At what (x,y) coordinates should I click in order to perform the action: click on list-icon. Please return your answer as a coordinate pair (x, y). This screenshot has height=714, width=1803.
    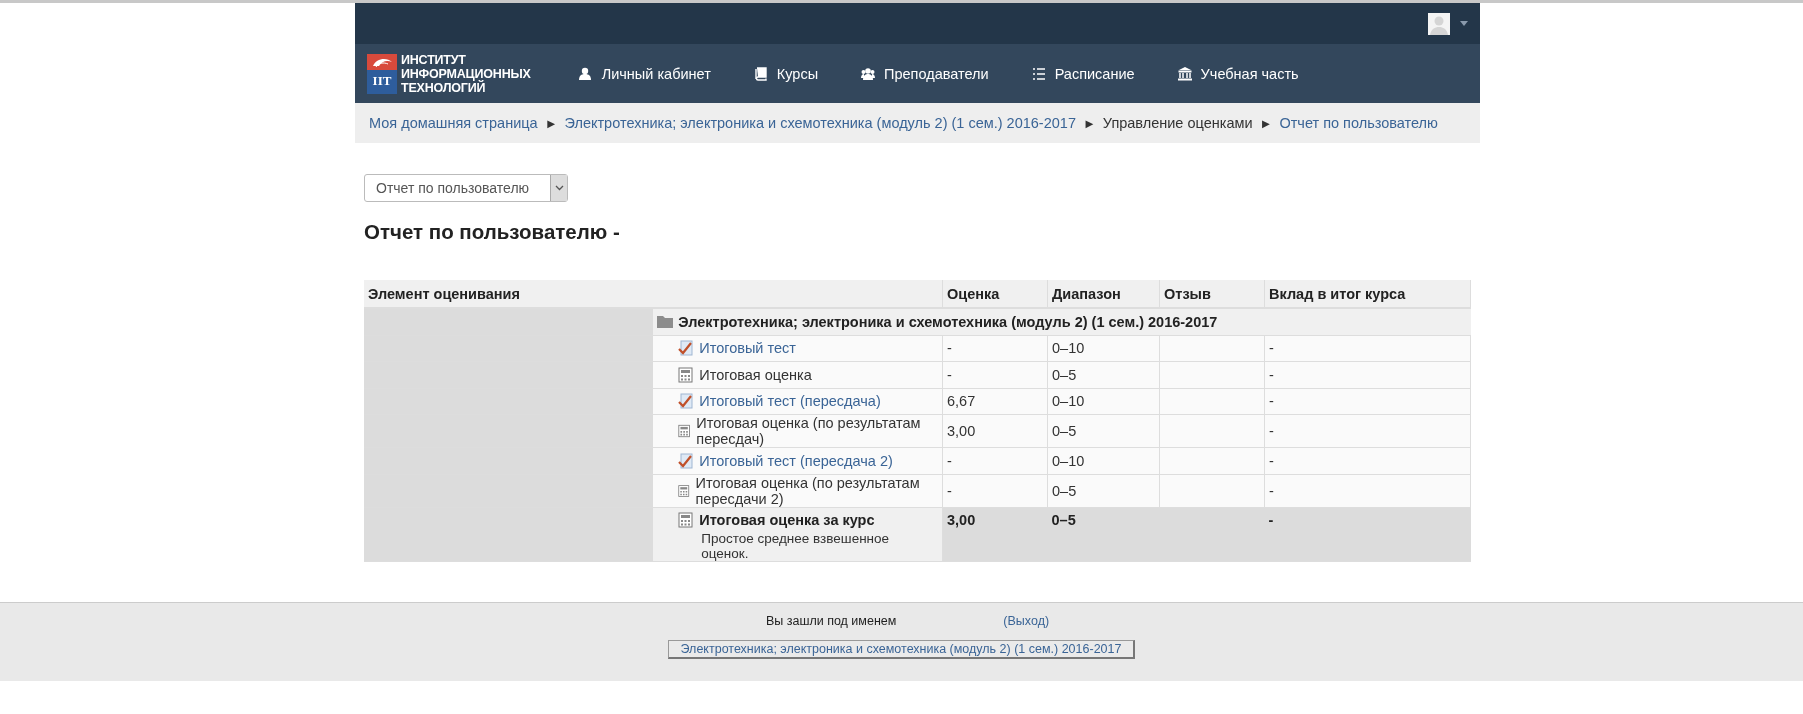
    Looking at the image, I should click on (1038, 73).